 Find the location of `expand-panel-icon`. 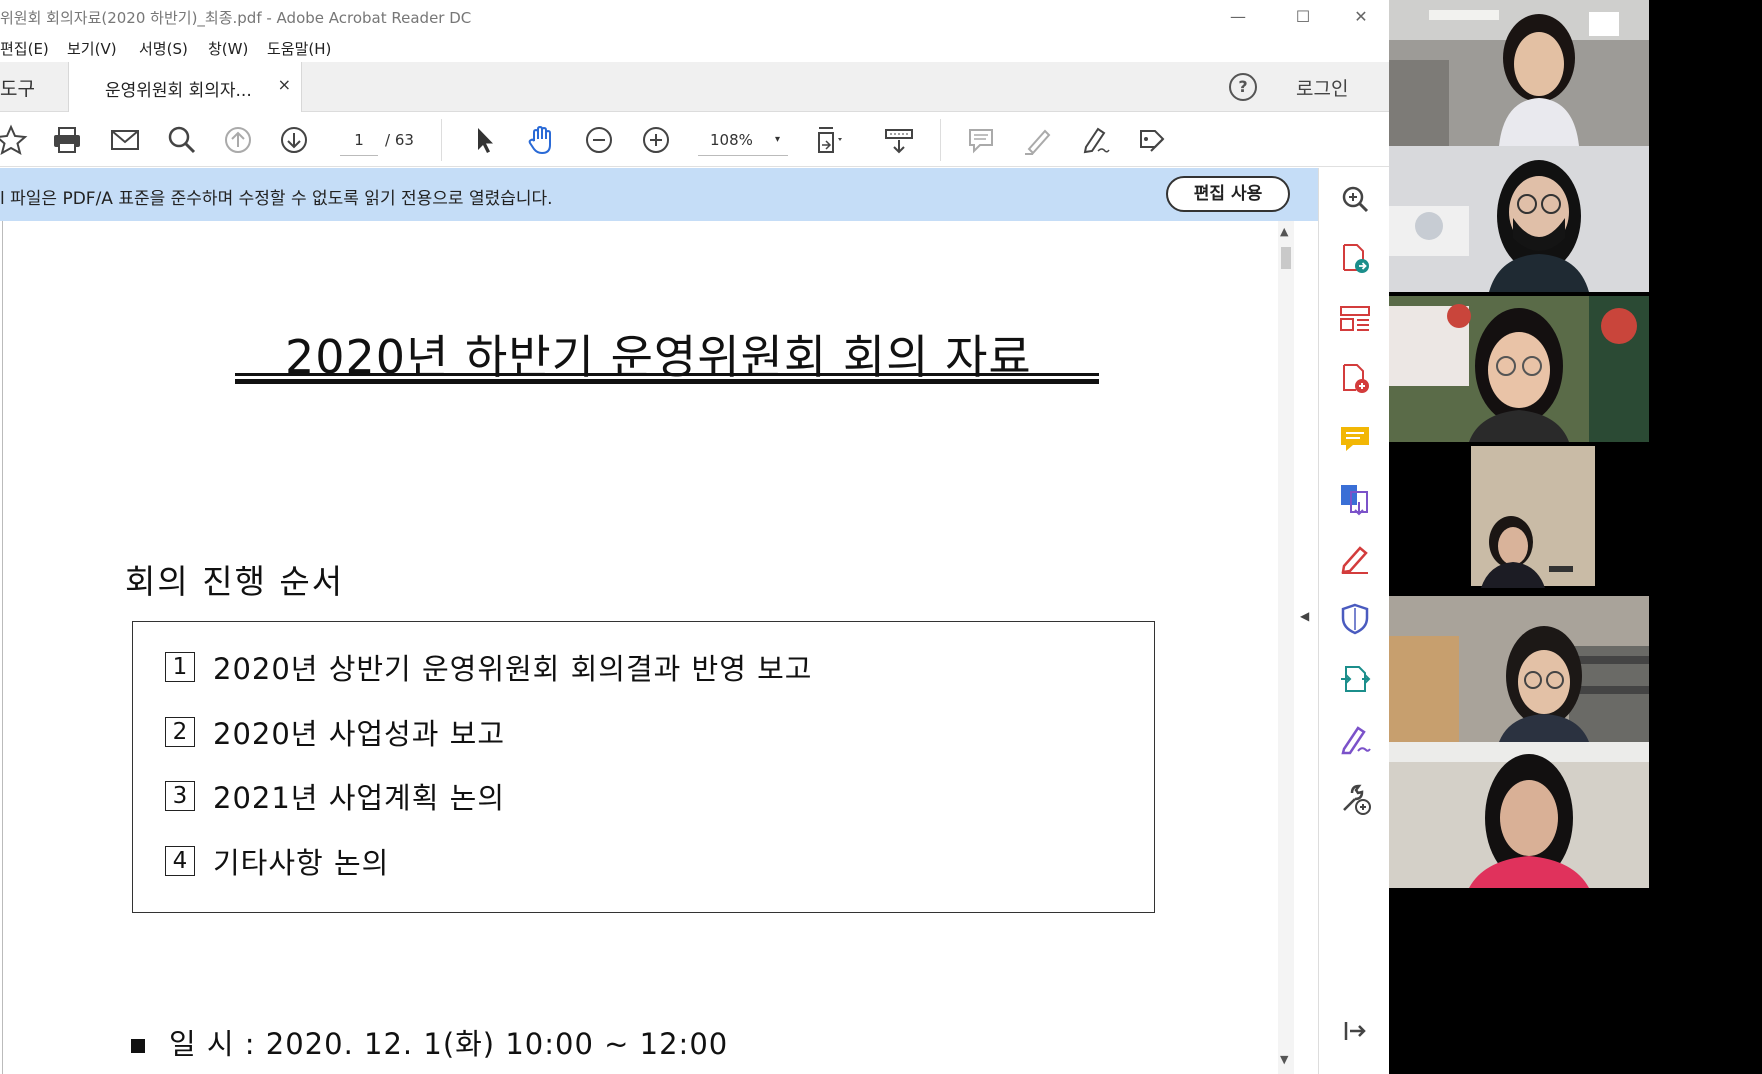

expand-panel-icon is located at coordinates (1355, 1031).